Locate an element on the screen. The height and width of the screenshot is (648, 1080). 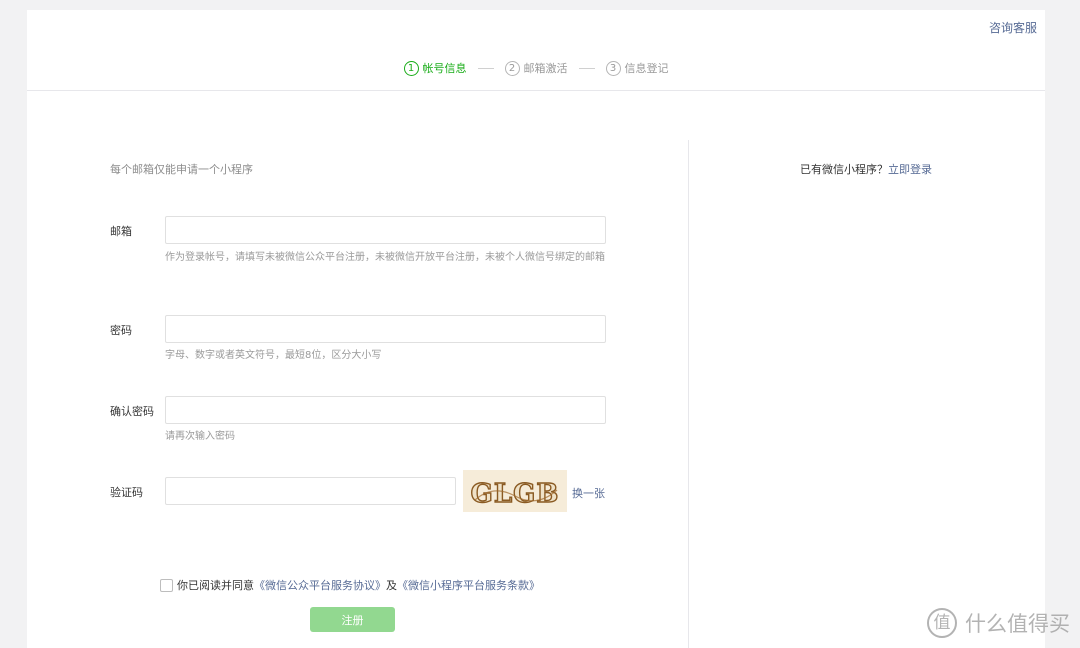
register-button: 注册 is located at coordinates (352, 619).